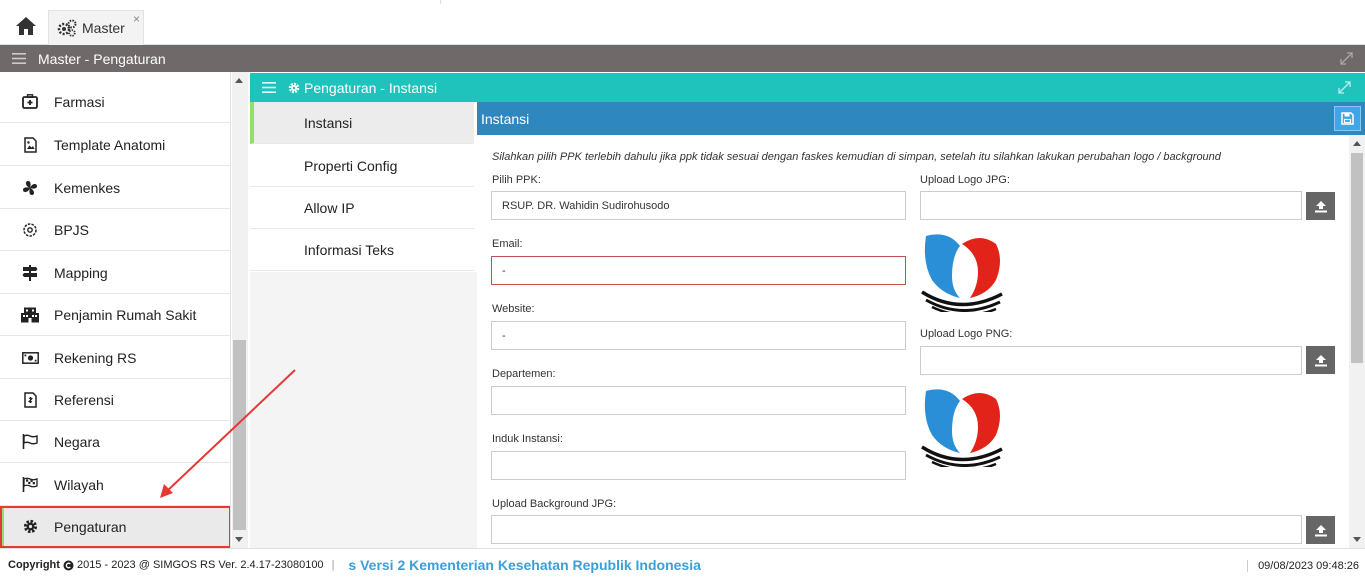 The width and height of the screenshot is (1365, 581). I want to click on induk-instansi-field, so click(698, 465).